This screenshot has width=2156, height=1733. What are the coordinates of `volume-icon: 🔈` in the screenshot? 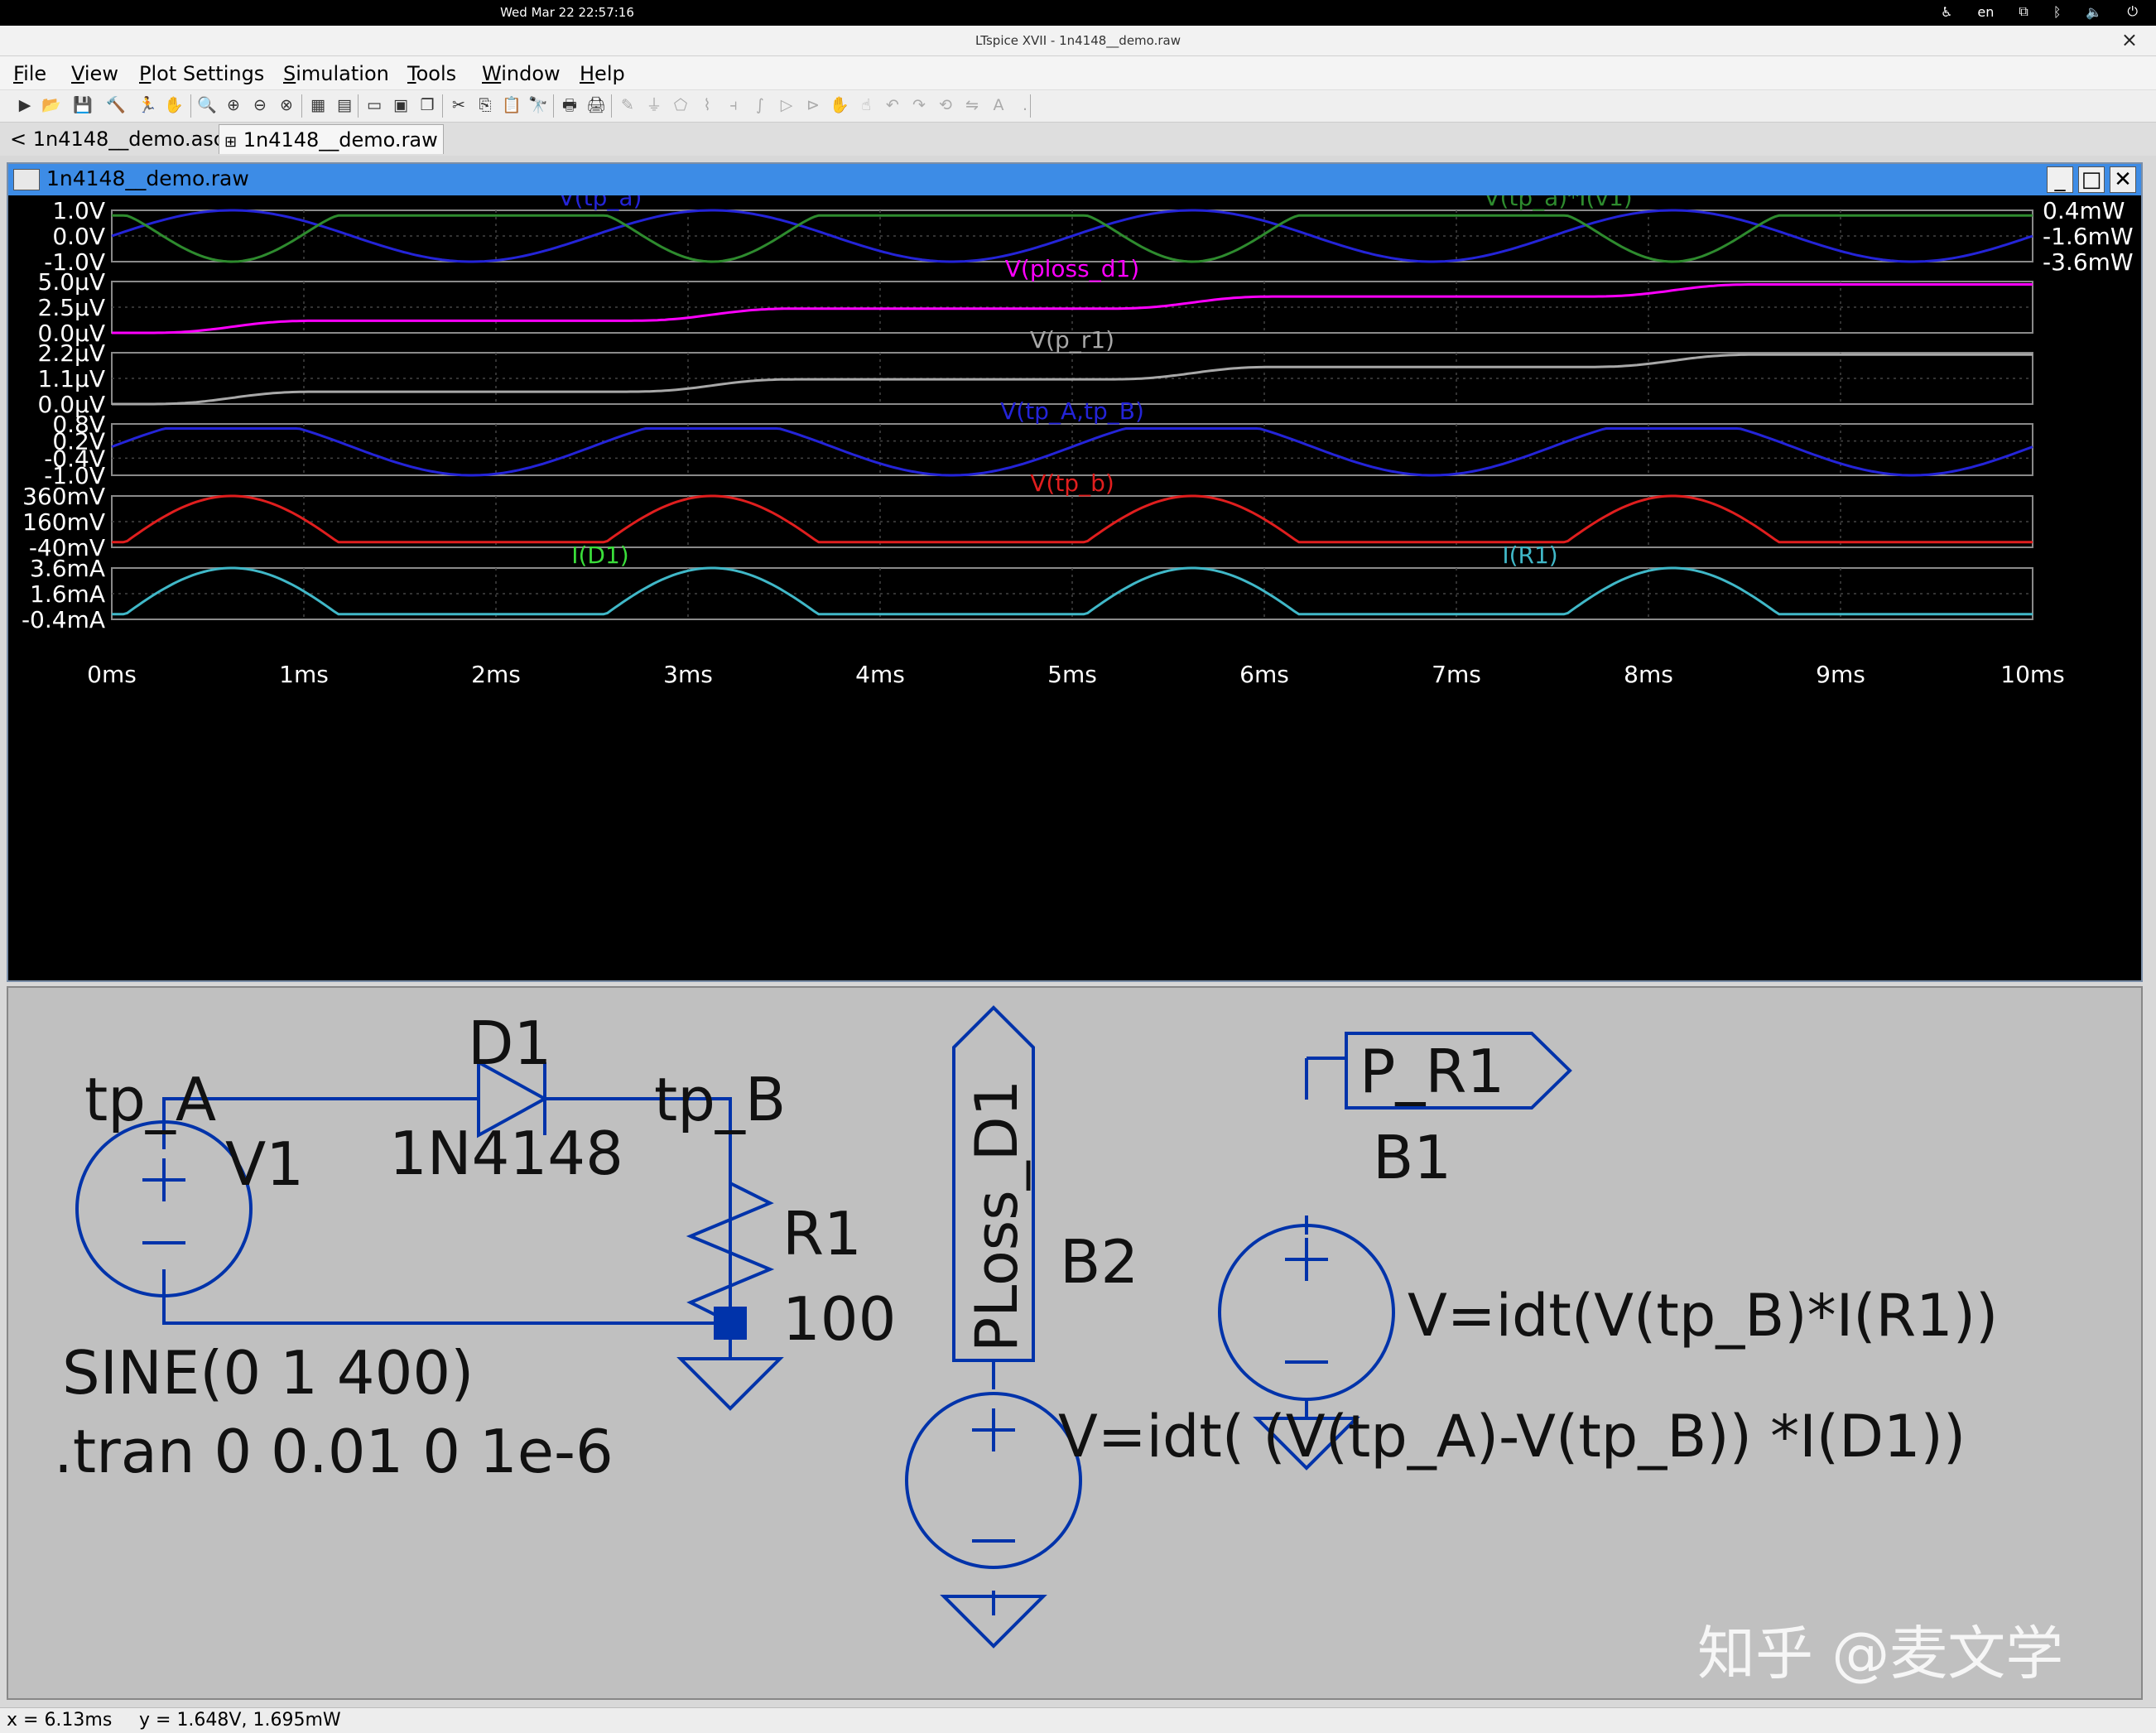 It's located at (2094, 12).